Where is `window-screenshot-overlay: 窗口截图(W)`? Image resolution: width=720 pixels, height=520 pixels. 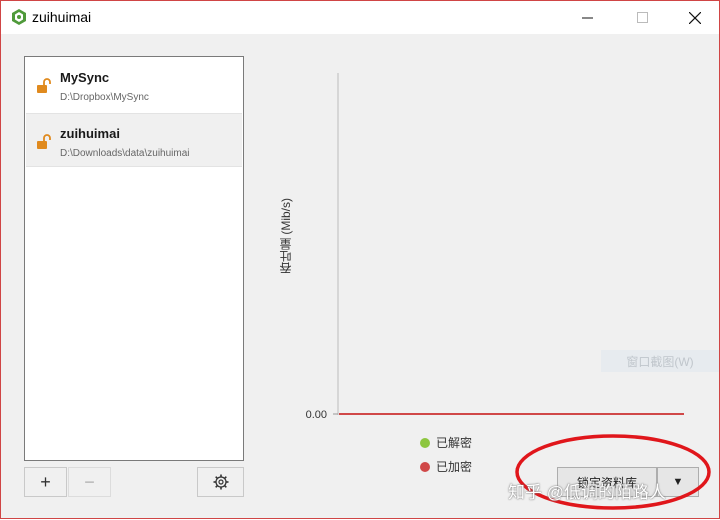
window-screenshot-overlay: 窗口截图(W) is located at coordinates (660, 361).